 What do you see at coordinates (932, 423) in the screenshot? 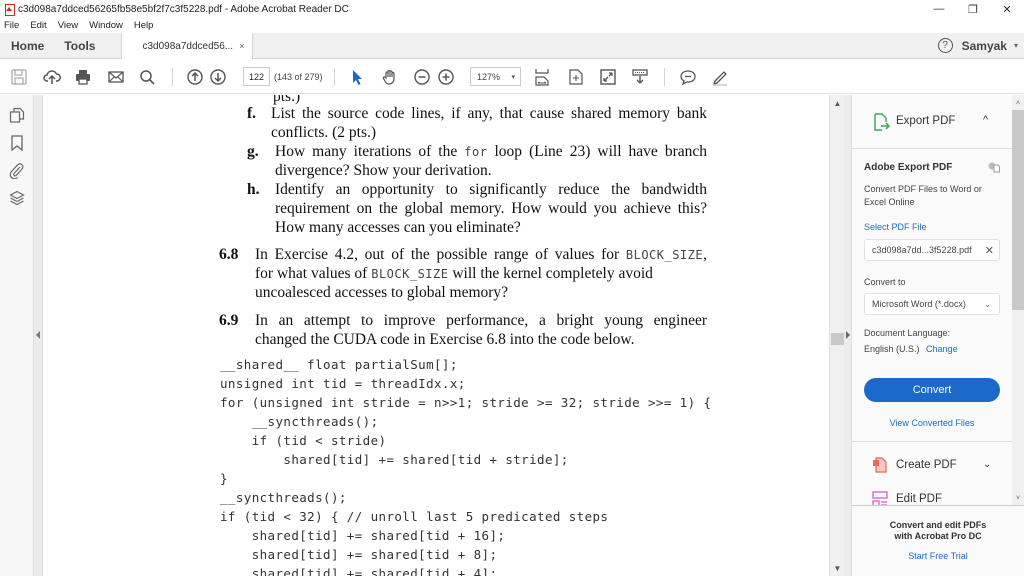
I see `view-converted-files-link: View Converted Files` at bounding box center [932, 423].